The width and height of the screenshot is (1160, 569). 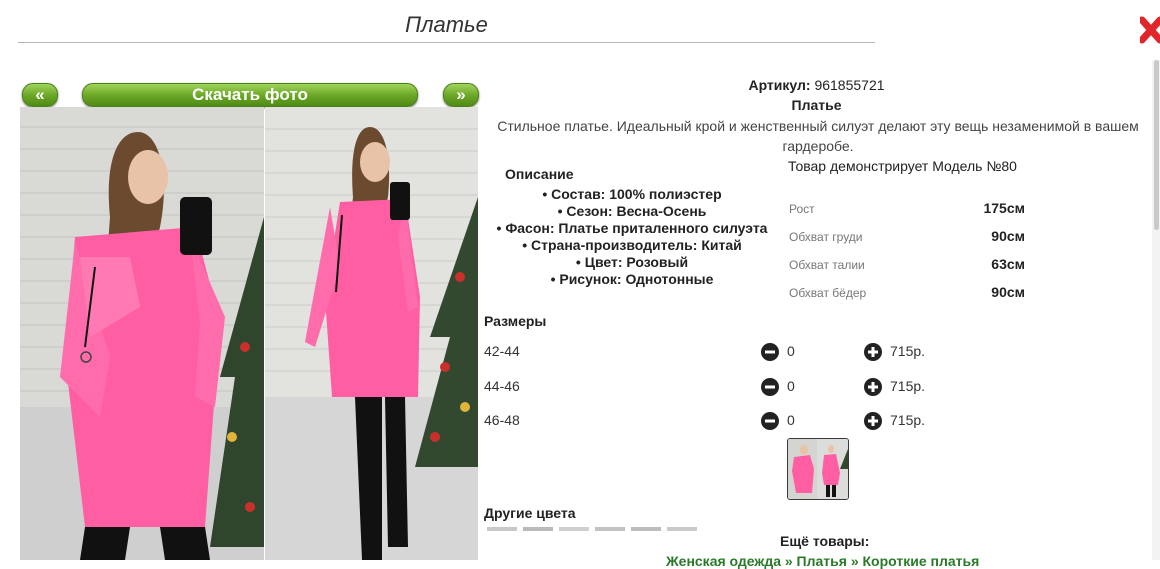 What do you see at coordinates (461, 95) in the screenshot?
I see `next-photo-button: »` at bounding box center [461, 95].